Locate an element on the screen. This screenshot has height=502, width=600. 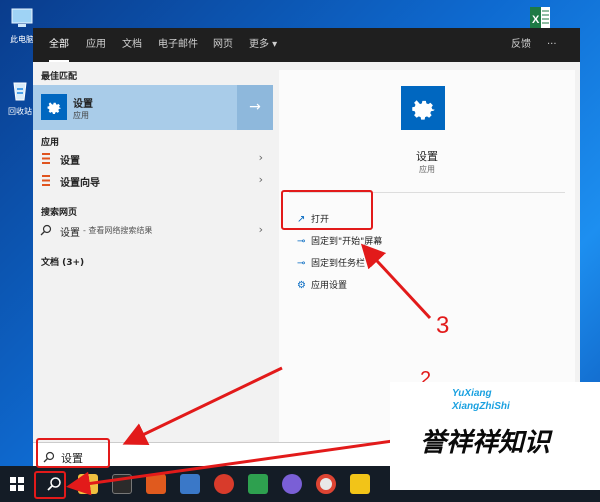
watermark-line1: YuXiang is located at coordinates (472, 393).